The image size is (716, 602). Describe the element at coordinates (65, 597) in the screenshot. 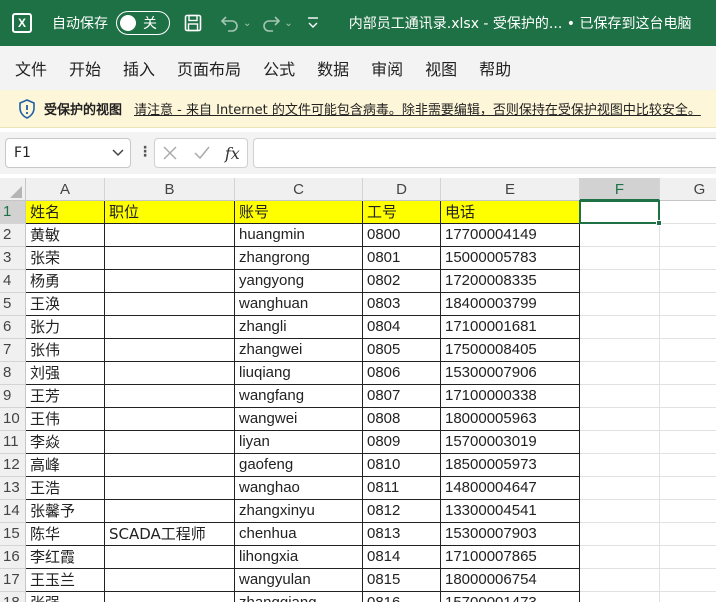

I see `cell-a18: 张强` at that location.